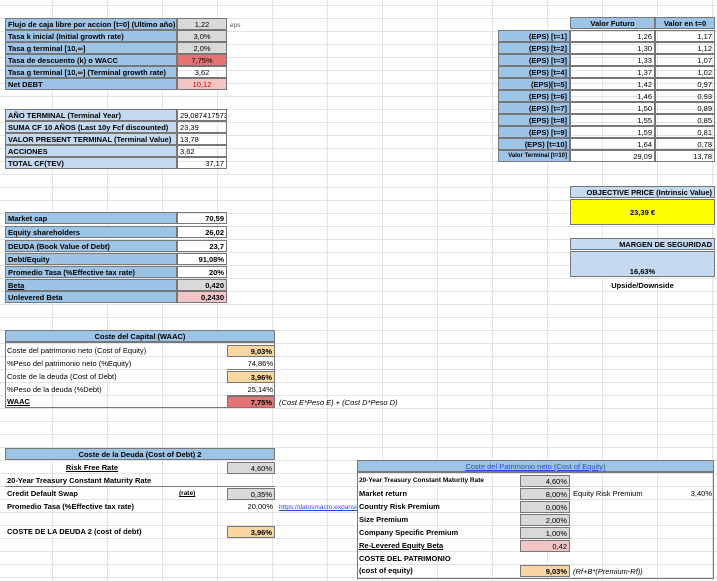 Image resolution: width=717 pixels, height=581 pixels. Describe the element at coordinates (612, 23) in the screenshot. I see `header-future-value: Valor Futuro` at that location.